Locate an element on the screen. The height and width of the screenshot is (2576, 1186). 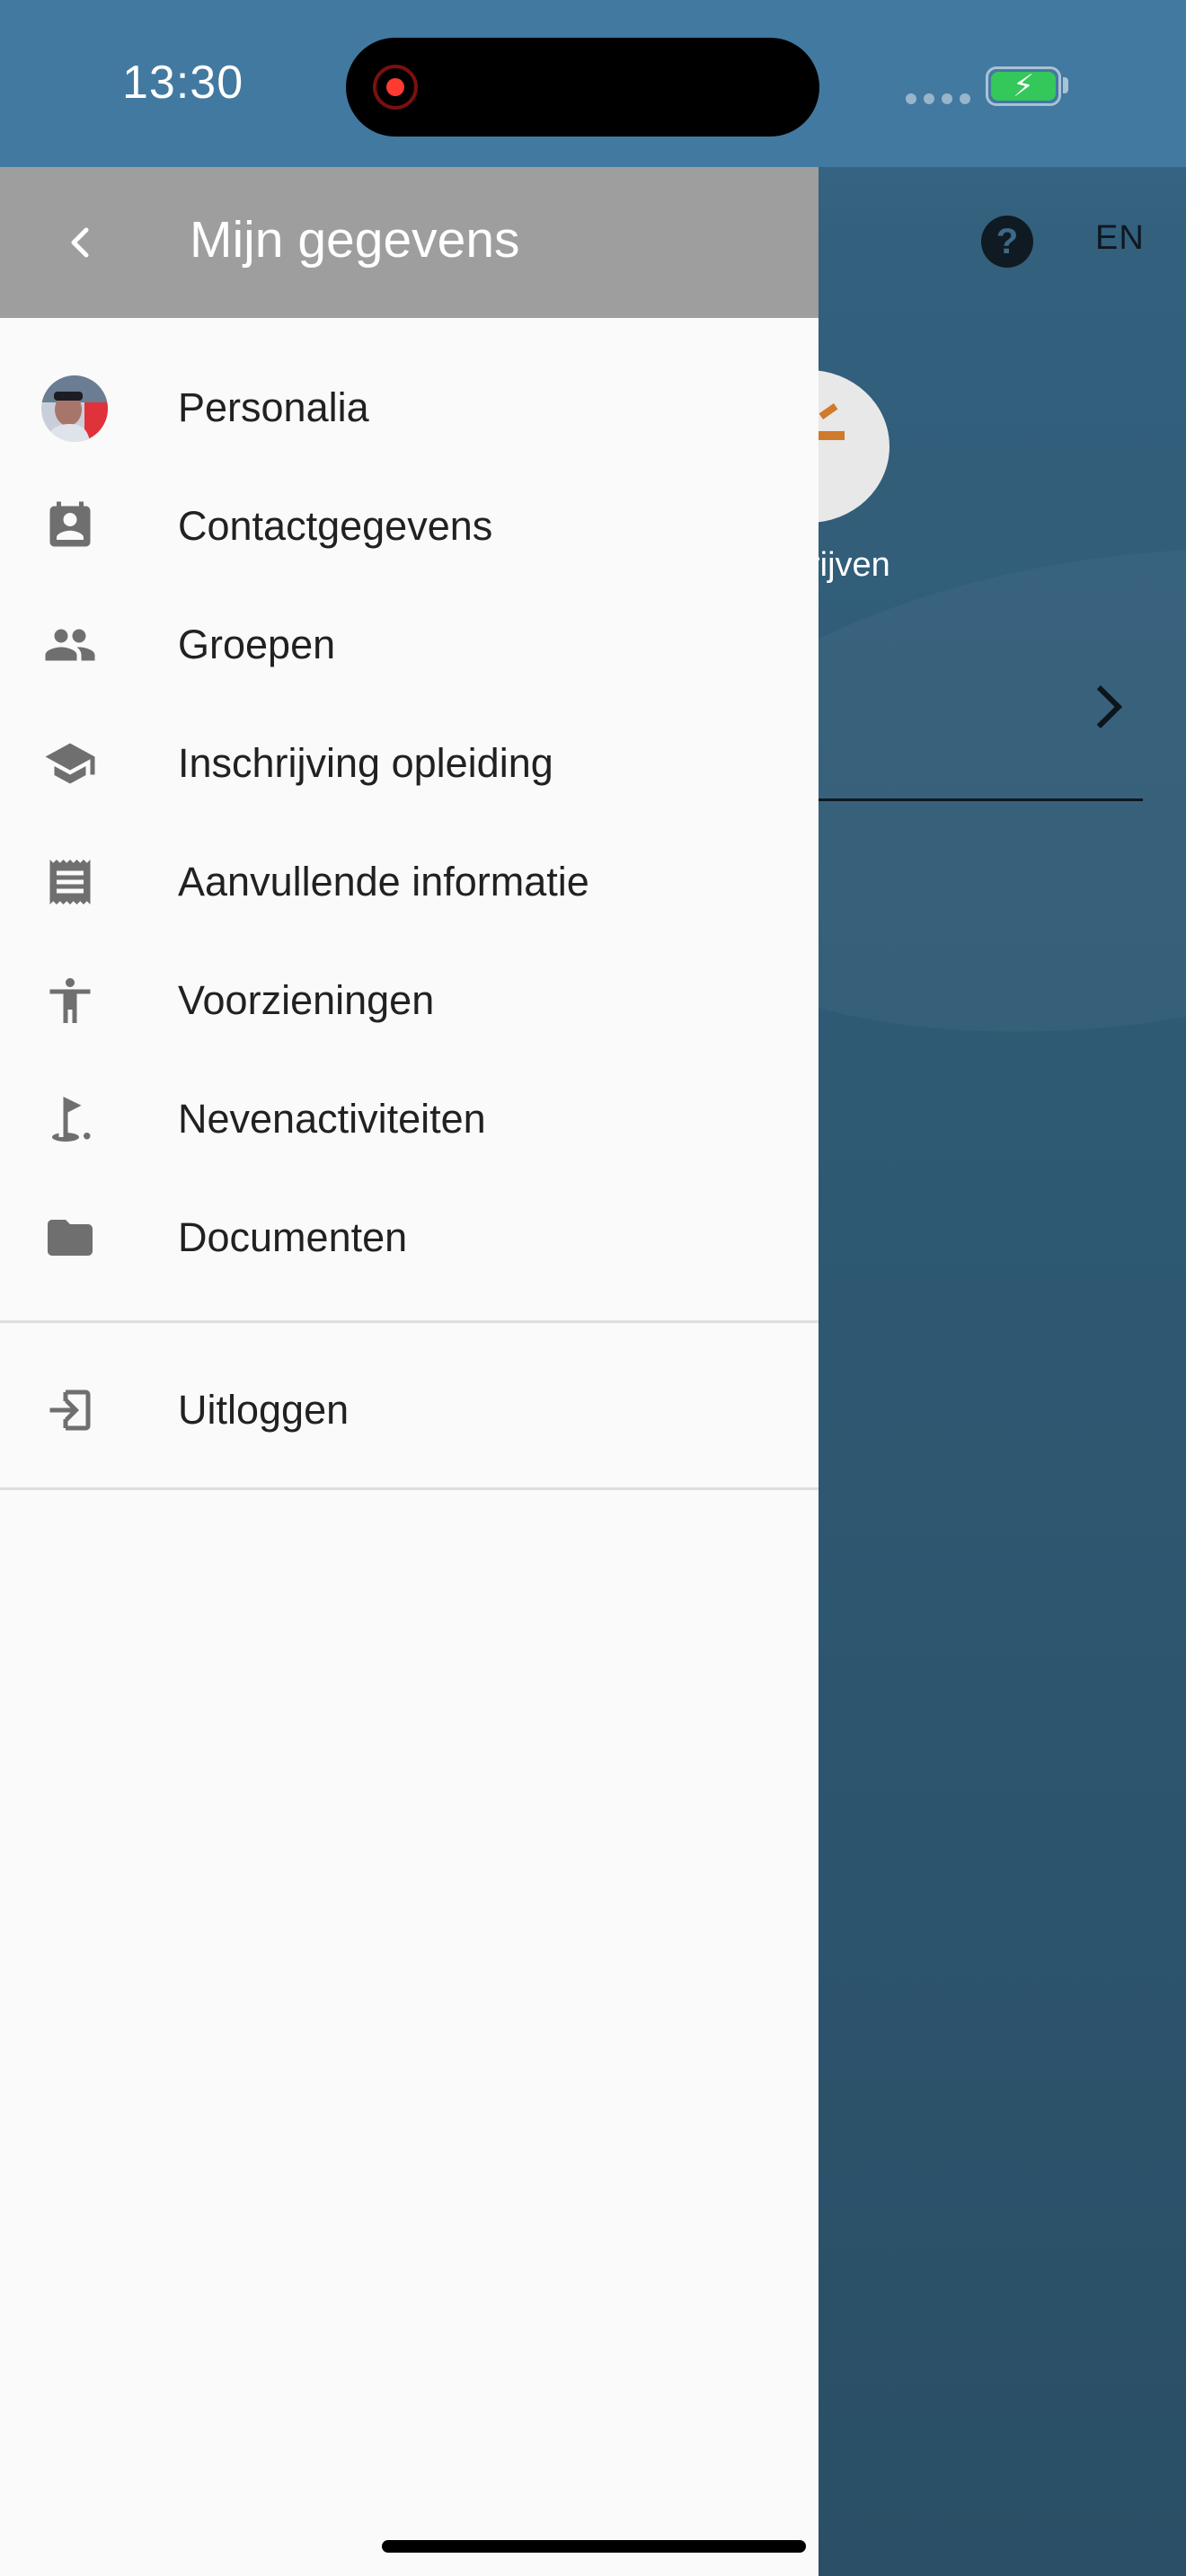
menu-item-voorzieningen: Voorzieningen is located at coordinates (409, 1000).